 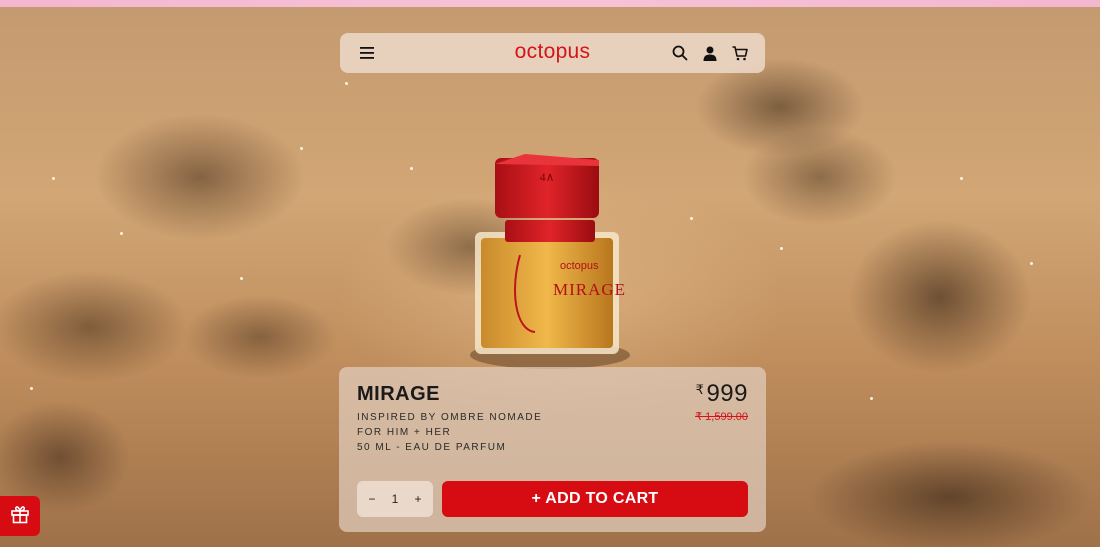 I want to click on top-accent-bar, so click(x=550, y=3).